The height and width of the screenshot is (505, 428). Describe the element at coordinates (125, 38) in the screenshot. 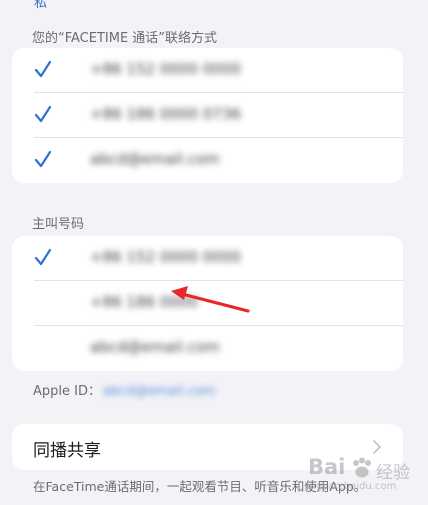

I see `facetime-contacts-header: 您的“FACETIME 通话”联络方式` at that location.